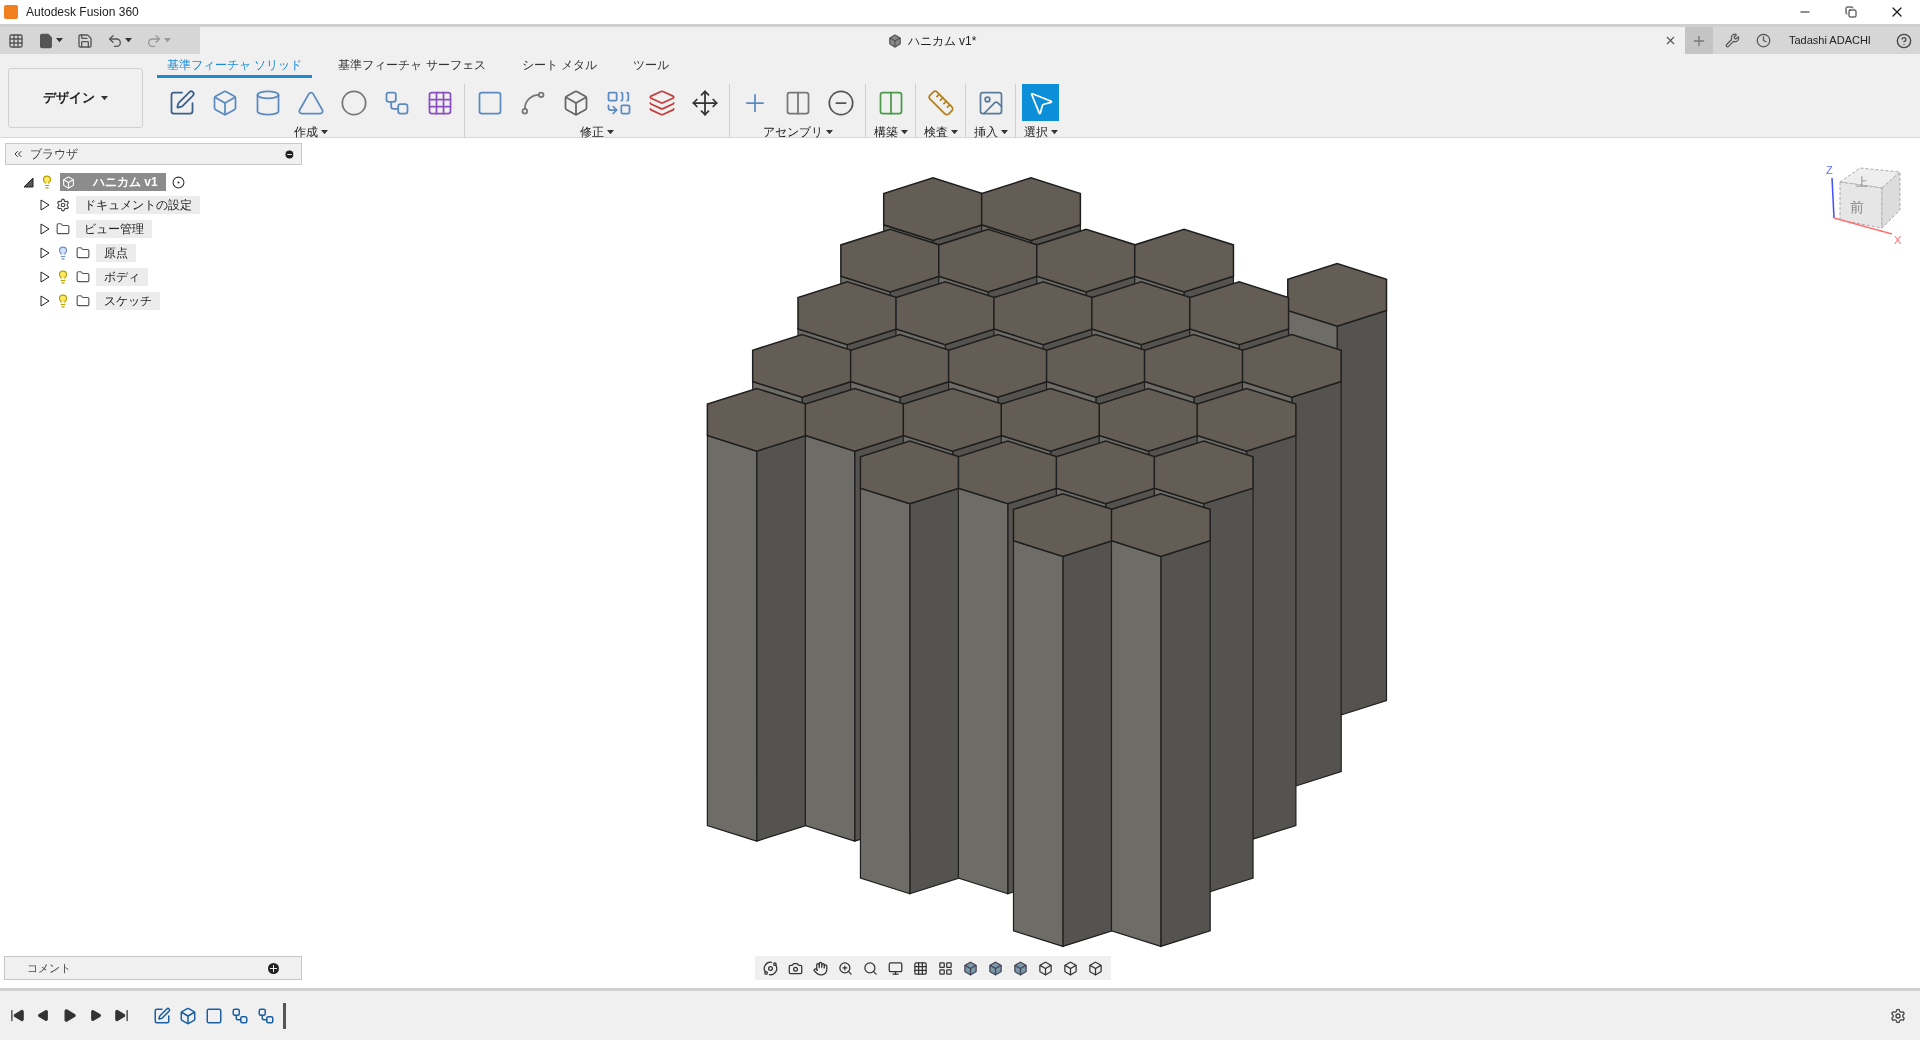 The height and width of the screenshot is (1040, 1920). I want to click on user-menu: Tadashi ADACHI, so click(1830, 40).